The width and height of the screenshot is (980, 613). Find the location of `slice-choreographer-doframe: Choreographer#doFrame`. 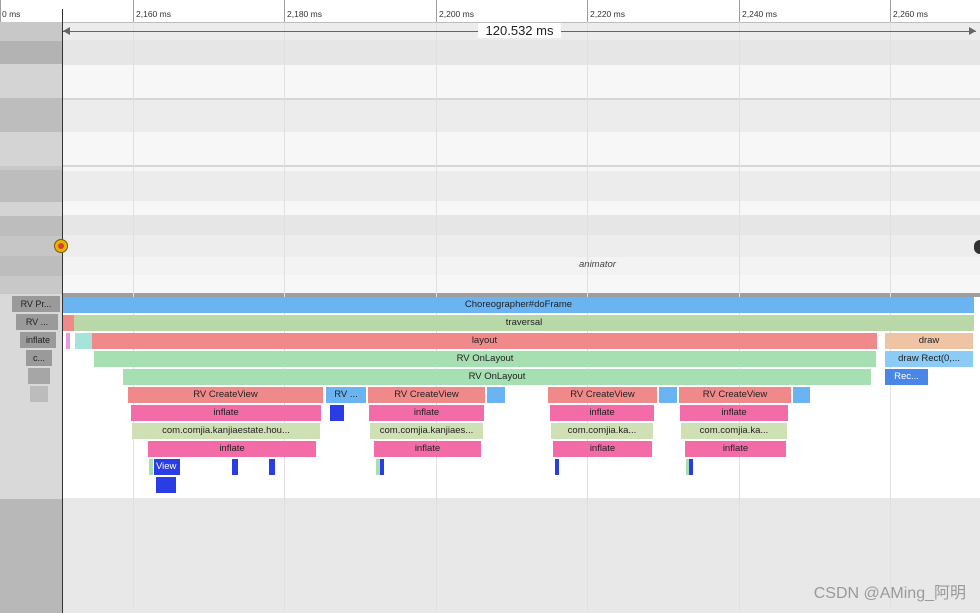

slice-choreographer-doframe: Choreographer#doFrame is located at coordinates (518, 305).